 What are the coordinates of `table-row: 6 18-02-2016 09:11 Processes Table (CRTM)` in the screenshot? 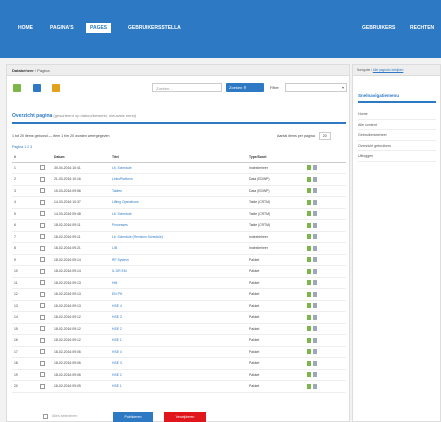 It's located at (179, 225).